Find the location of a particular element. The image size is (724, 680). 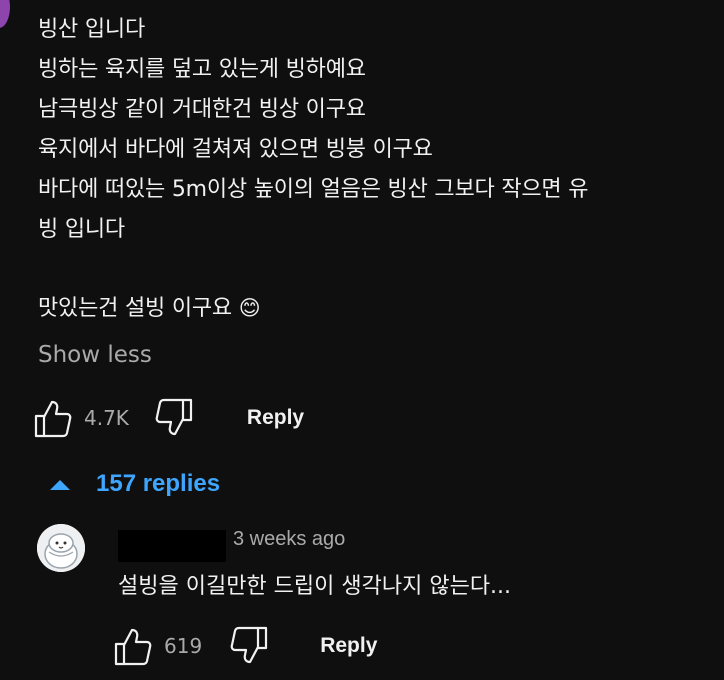

comment-line: 육지에서 바다에 걸쳐져 있으면 빙붕 이구요 is located at coordinates (235, 149).